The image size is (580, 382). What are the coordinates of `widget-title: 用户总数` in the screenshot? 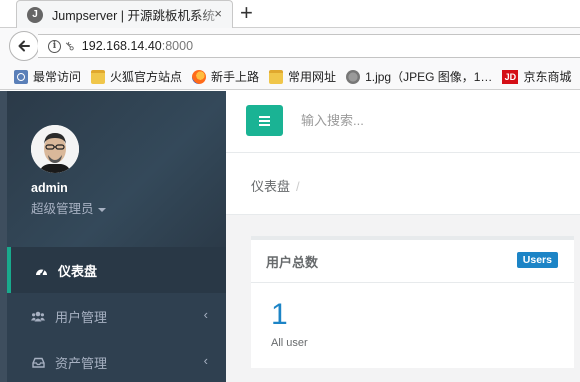 It's located at (292, 262).